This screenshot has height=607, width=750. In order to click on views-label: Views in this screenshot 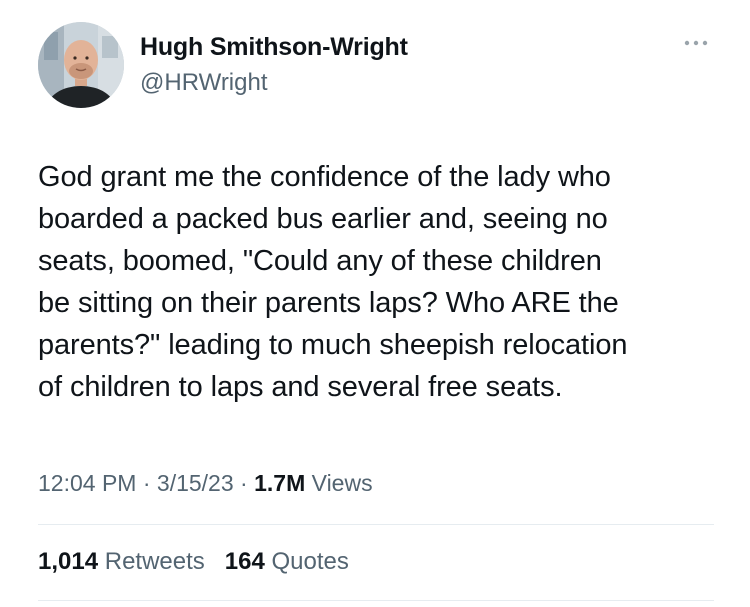, I will do `click(342, 483)`.